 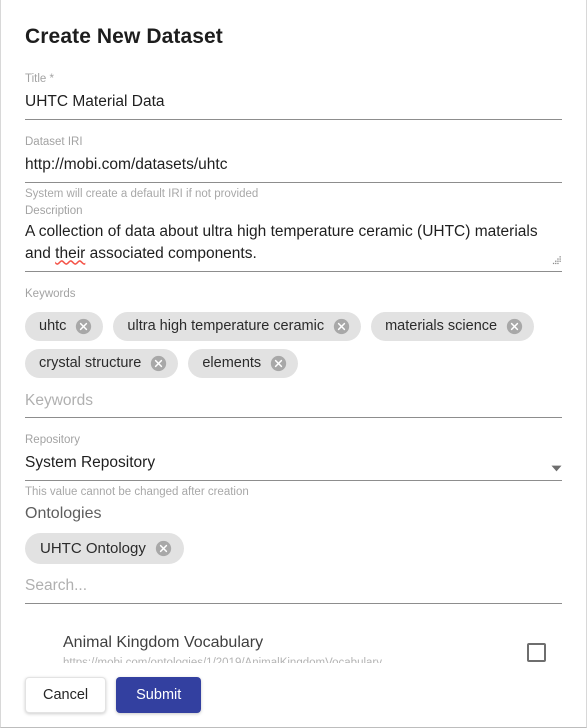 What do you see at coordinates (50, 294) in the screenshot?
I see `keywords-label: Keywords` at bounding box center [50, 294].